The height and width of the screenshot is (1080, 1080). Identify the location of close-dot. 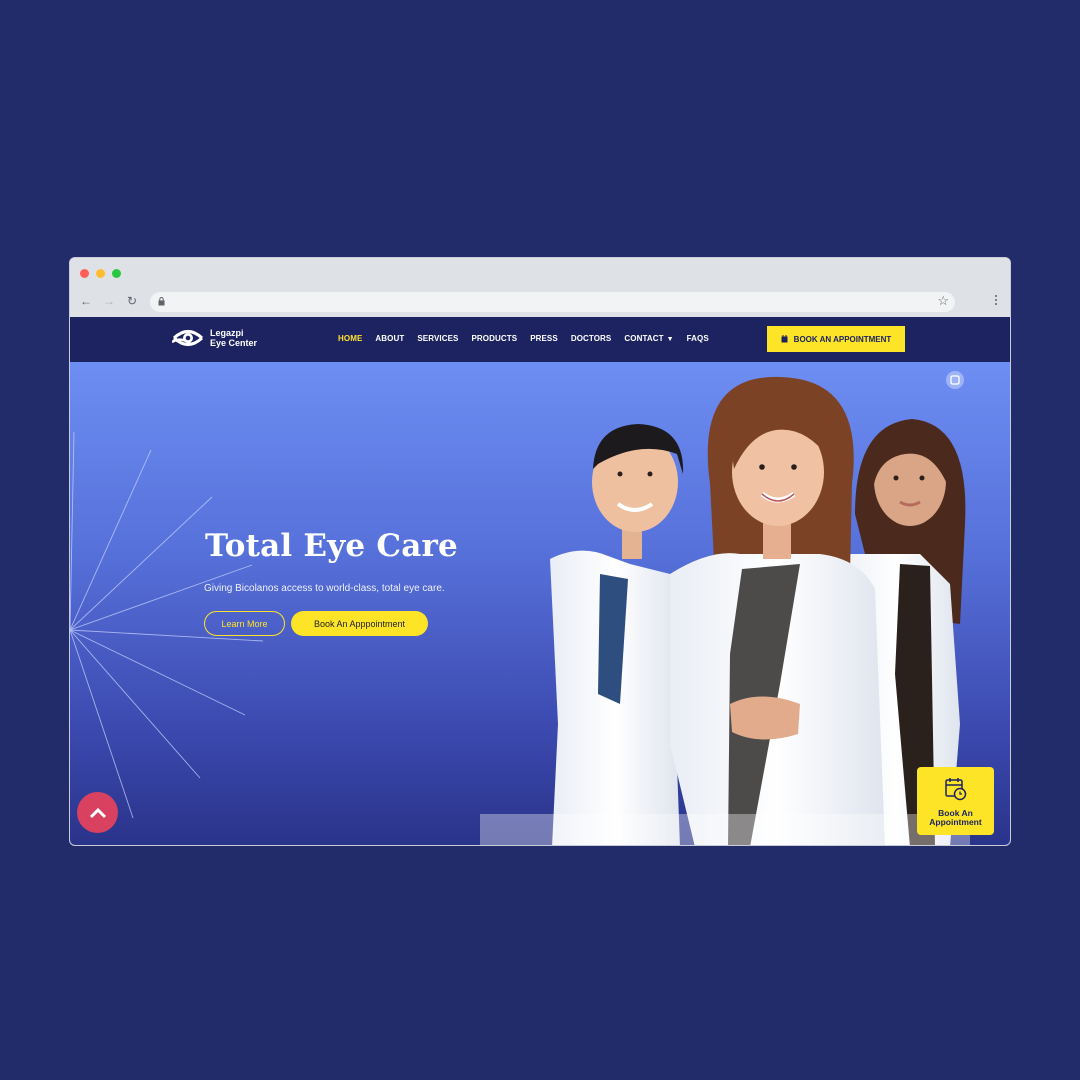
(84, 273).